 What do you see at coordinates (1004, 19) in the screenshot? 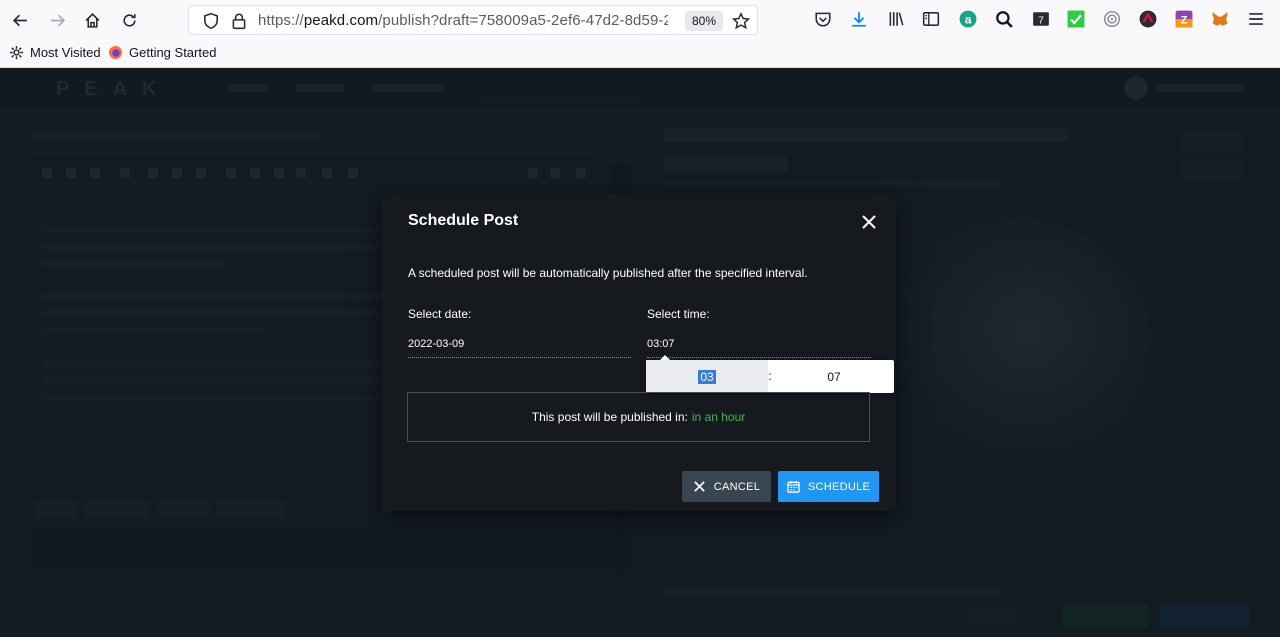
I see `extension-search-icon` at bounding box center [1004, 19].